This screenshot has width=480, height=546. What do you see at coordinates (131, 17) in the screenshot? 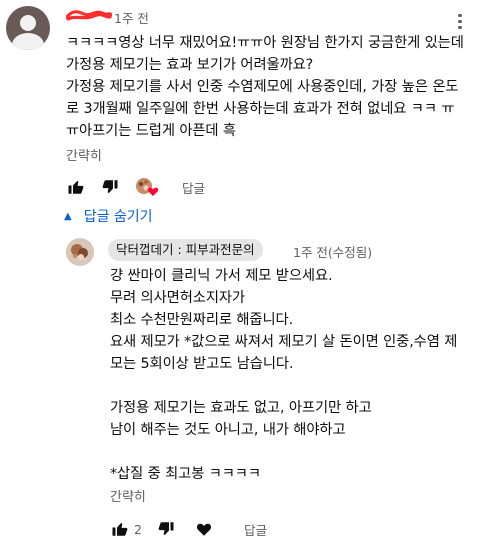
I see `comment-timestamp: 1주 전` at bounding box center [131, 17].